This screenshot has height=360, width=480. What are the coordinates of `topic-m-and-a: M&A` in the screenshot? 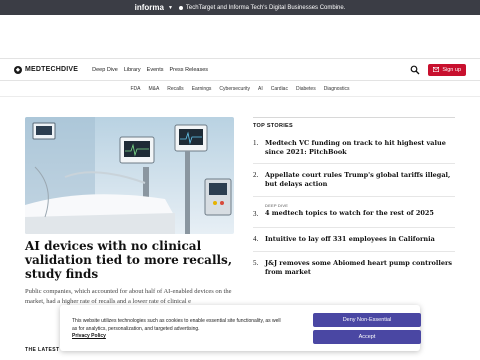 It's located at (153, 89).